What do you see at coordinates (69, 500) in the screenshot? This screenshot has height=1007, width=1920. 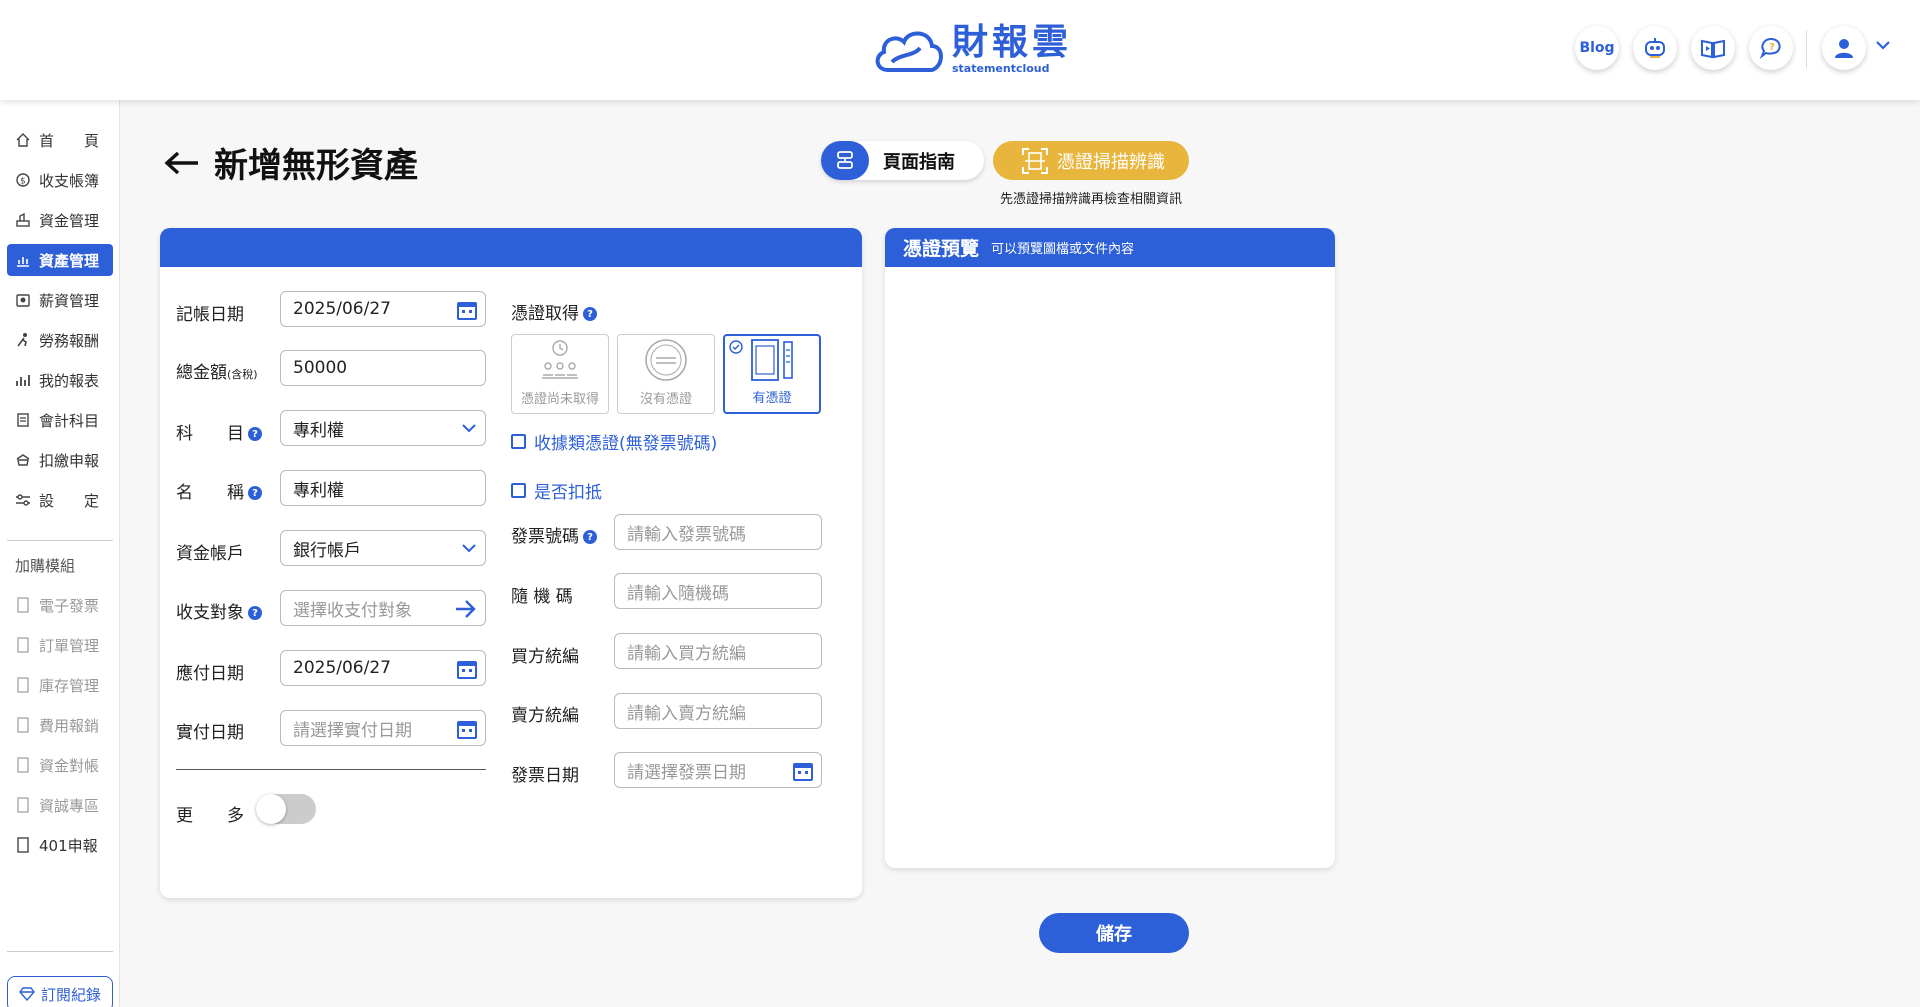 I see `sidebar-item-label: 設 定` at bounding box center [69, 500].